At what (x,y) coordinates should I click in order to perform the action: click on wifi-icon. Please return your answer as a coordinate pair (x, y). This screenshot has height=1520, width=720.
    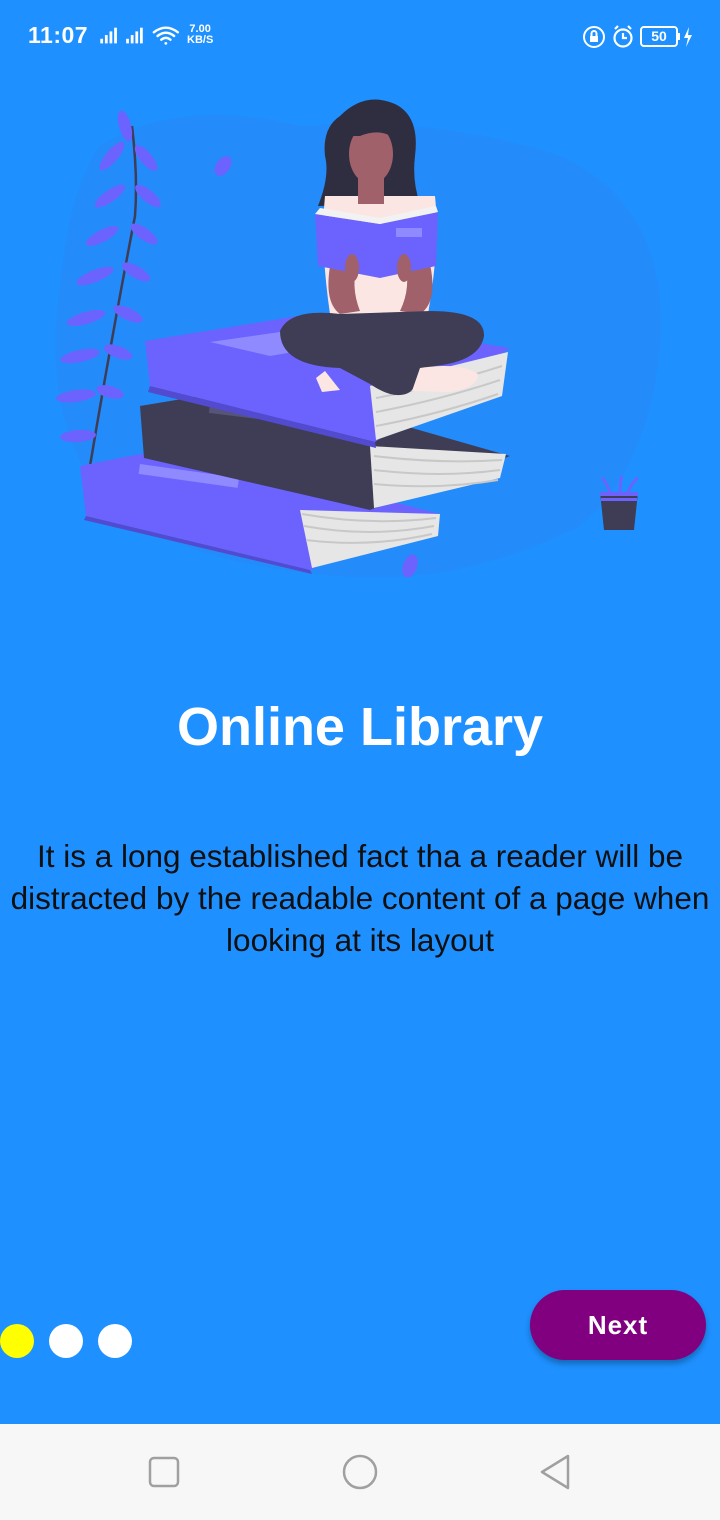
    Looking at the image, I should click on (166, 35).